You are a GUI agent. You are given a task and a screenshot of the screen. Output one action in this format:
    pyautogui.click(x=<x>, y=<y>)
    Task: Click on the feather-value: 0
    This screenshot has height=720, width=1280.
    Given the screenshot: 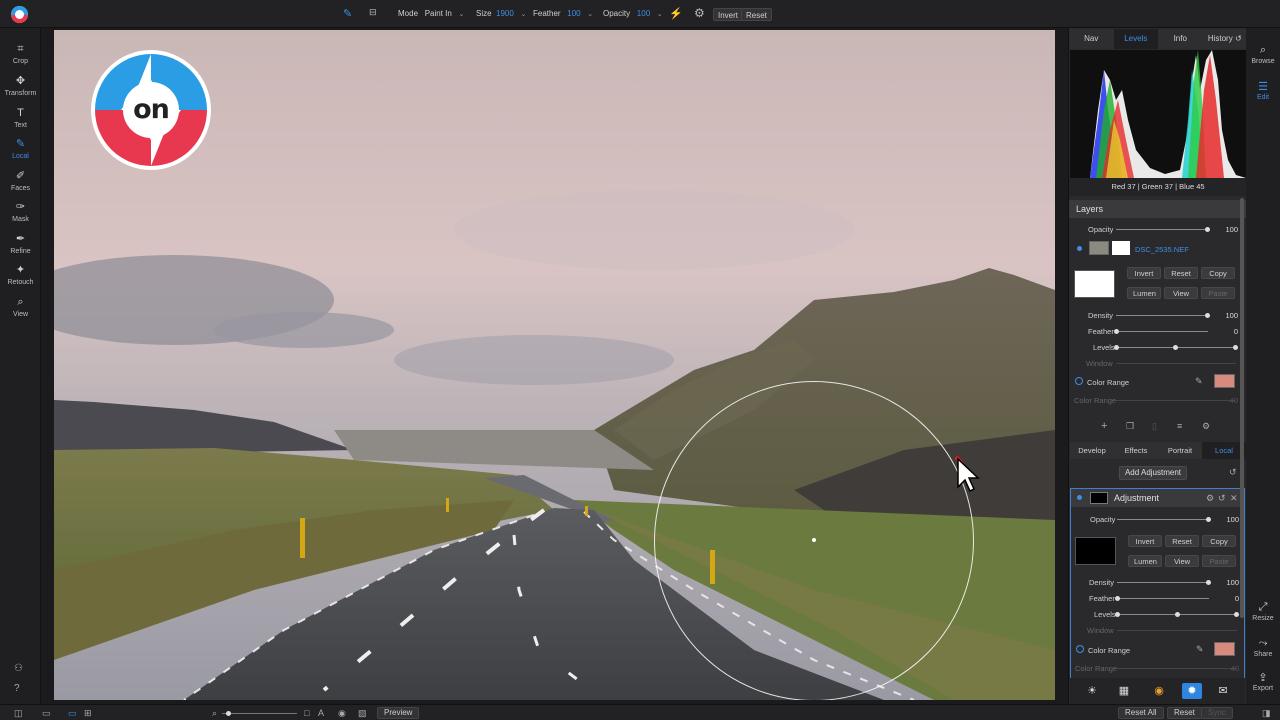 What is the action you would take?
    pyautogui.click(x=1227, y=331)
    